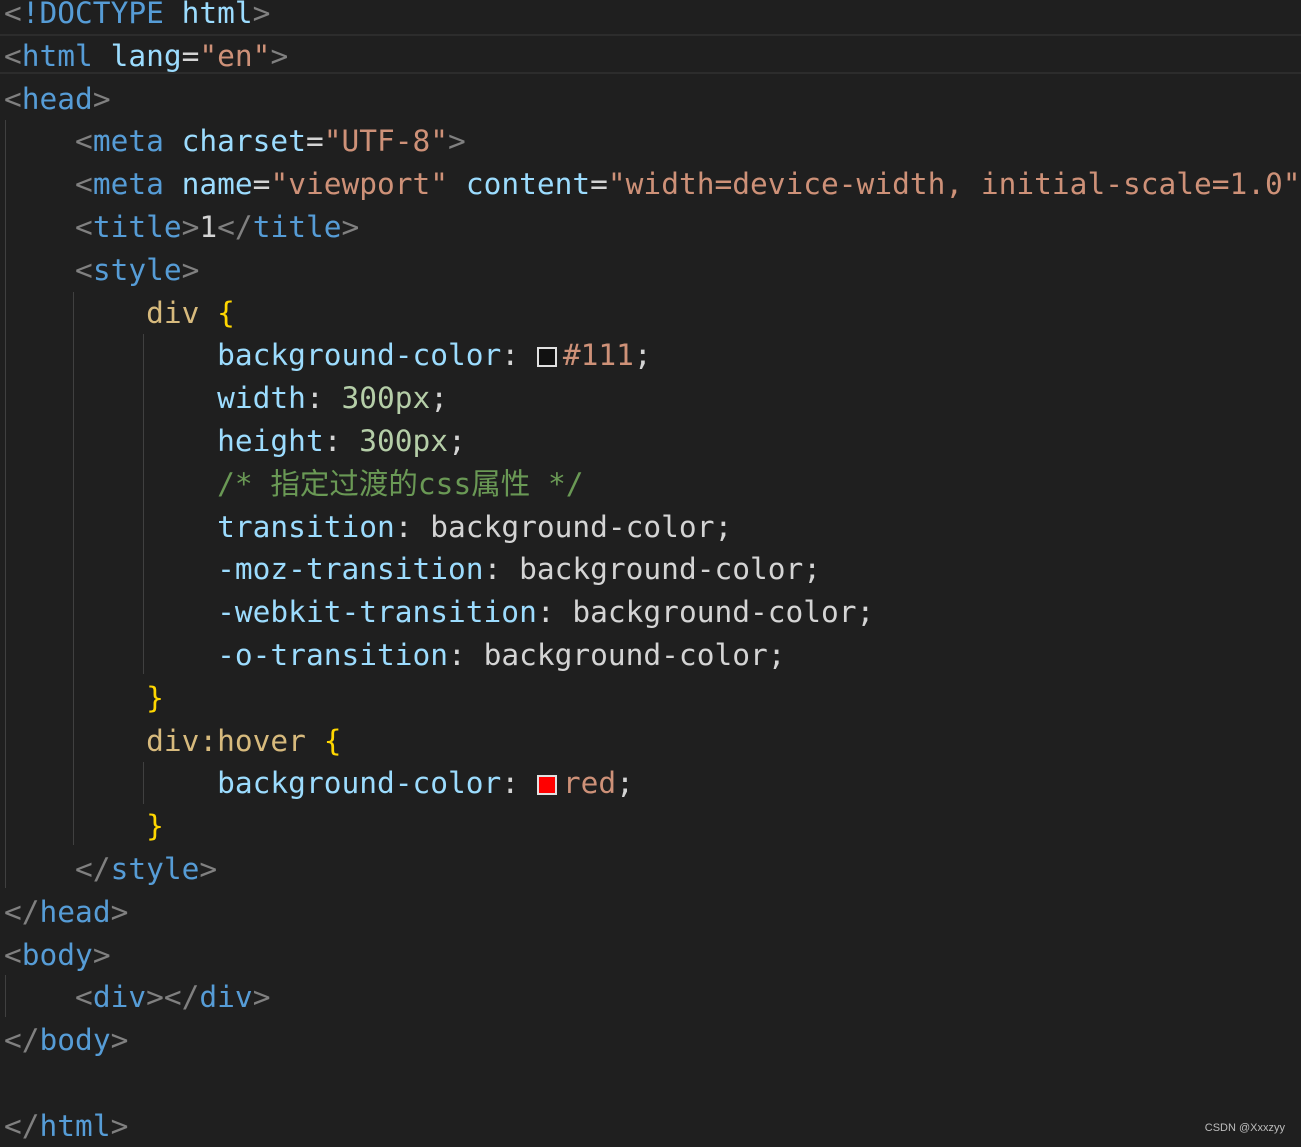 The image size is (1301, 1147). What do you see at coordinates (261, 398) in the screenshot?
I see `code-token: width` at bounding box center [261, 398].